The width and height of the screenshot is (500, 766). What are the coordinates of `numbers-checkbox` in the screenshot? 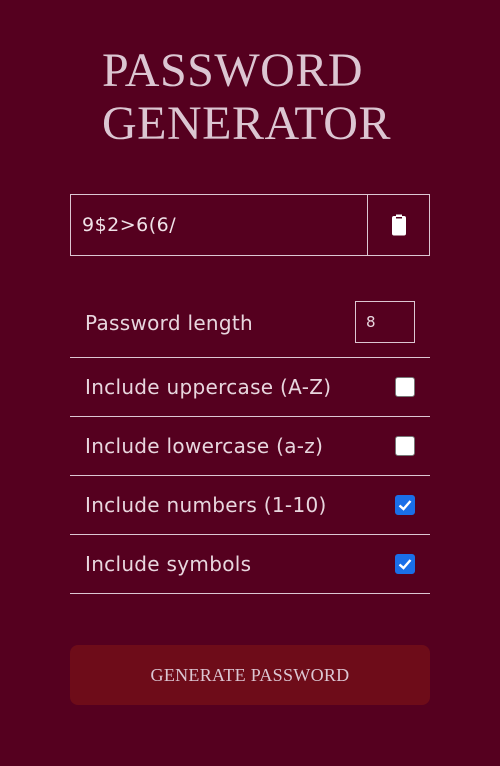 It's located at (405, 505).